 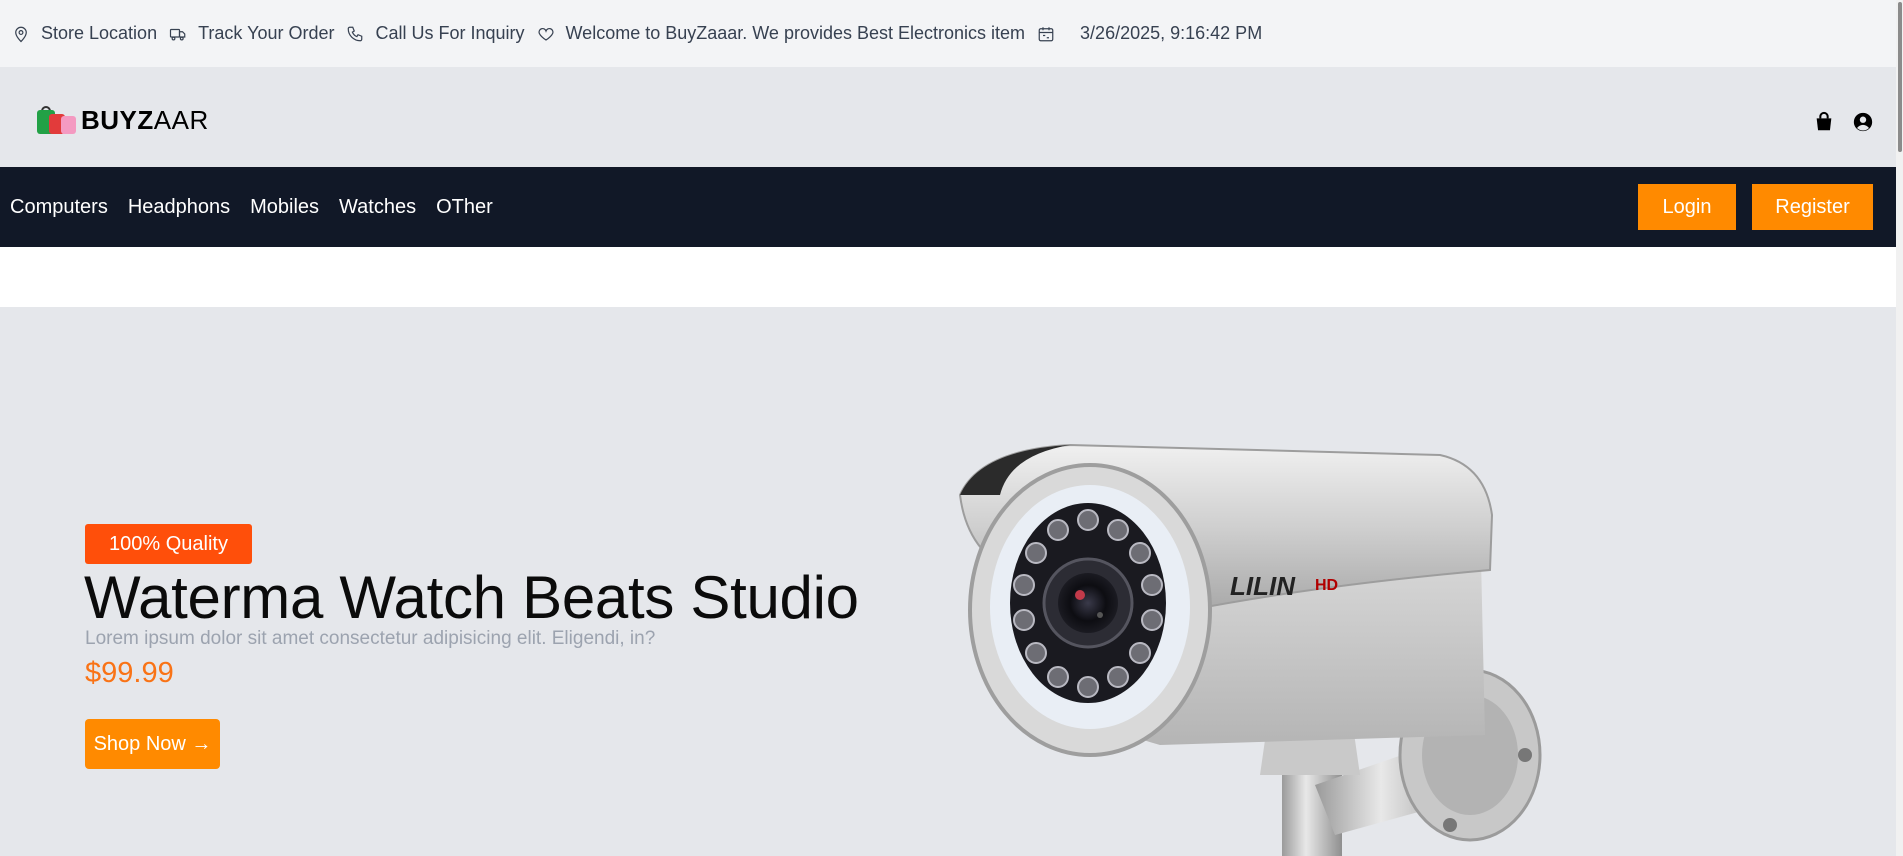 I want to click on camera-brand-text: LILIN, so click(x=1263, y=586).